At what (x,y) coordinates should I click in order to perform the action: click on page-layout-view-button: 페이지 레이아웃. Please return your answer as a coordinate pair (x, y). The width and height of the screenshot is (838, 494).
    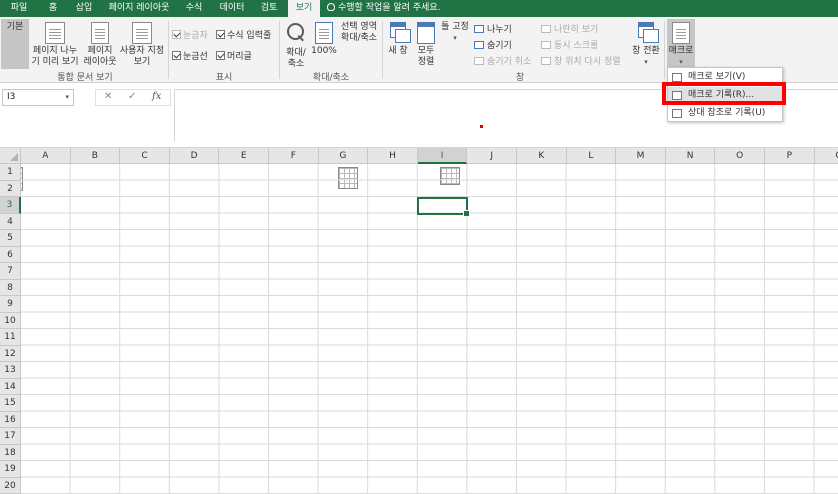
    Looking at the image, I should click on (100, 44).